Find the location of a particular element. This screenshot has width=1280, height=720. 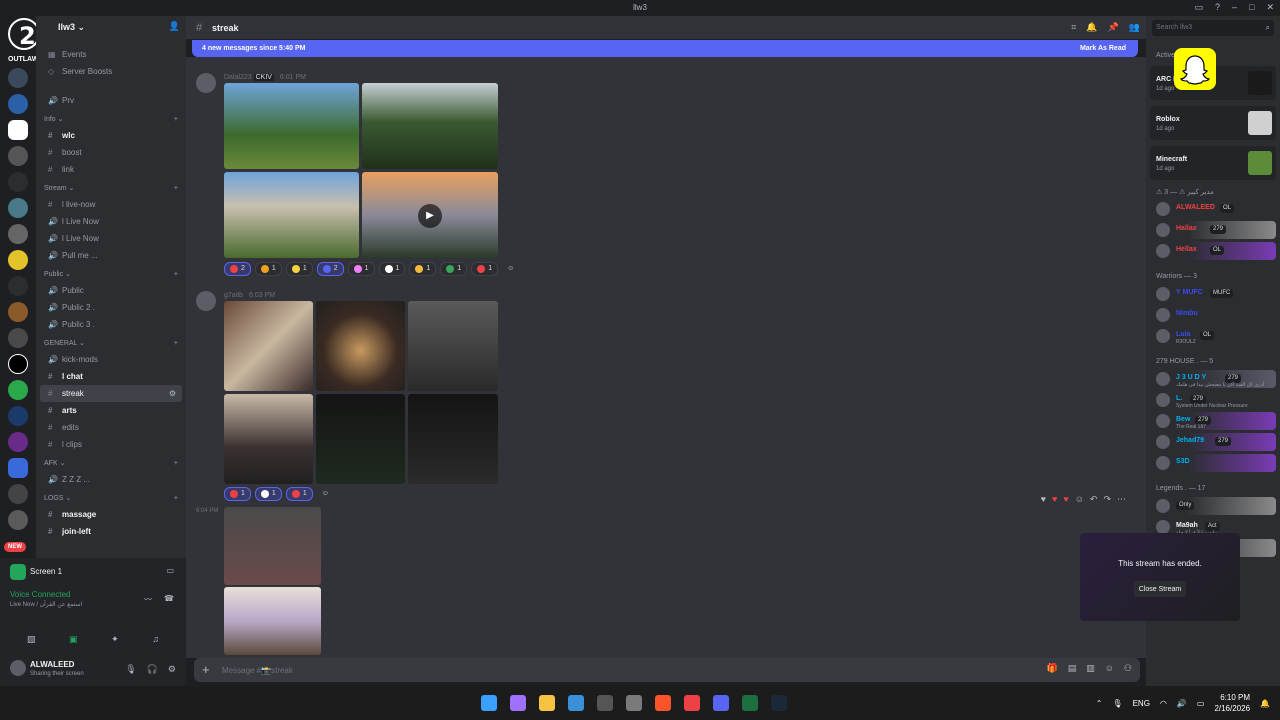

activities-icon: ✦ is located at coordinates (115, 639).